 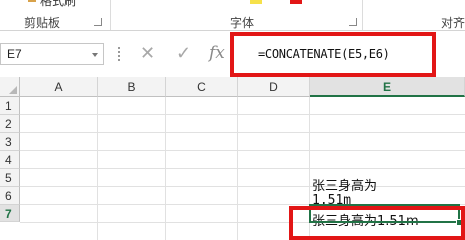 What do you see at coordinates (132, 87) in the screenshot?
I see `column-header-b: B` at bounding box center [132, 87].